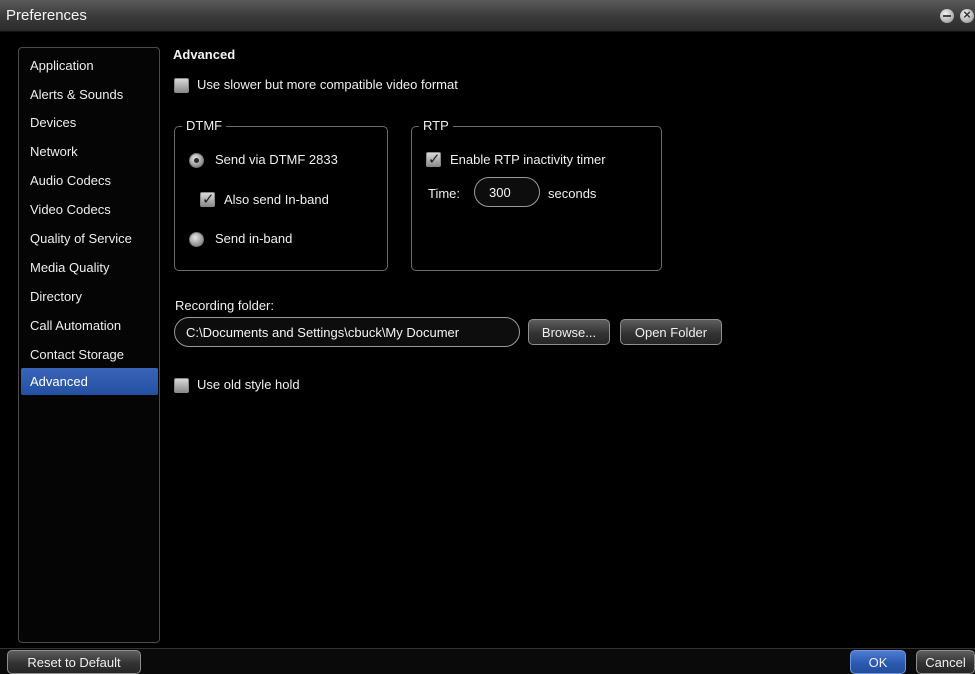 This screenshot has width=975, height=674. Describe the element at coordinates (204, 125) in the screenshot. I see `dtmf-legend: DTMF` at that location.